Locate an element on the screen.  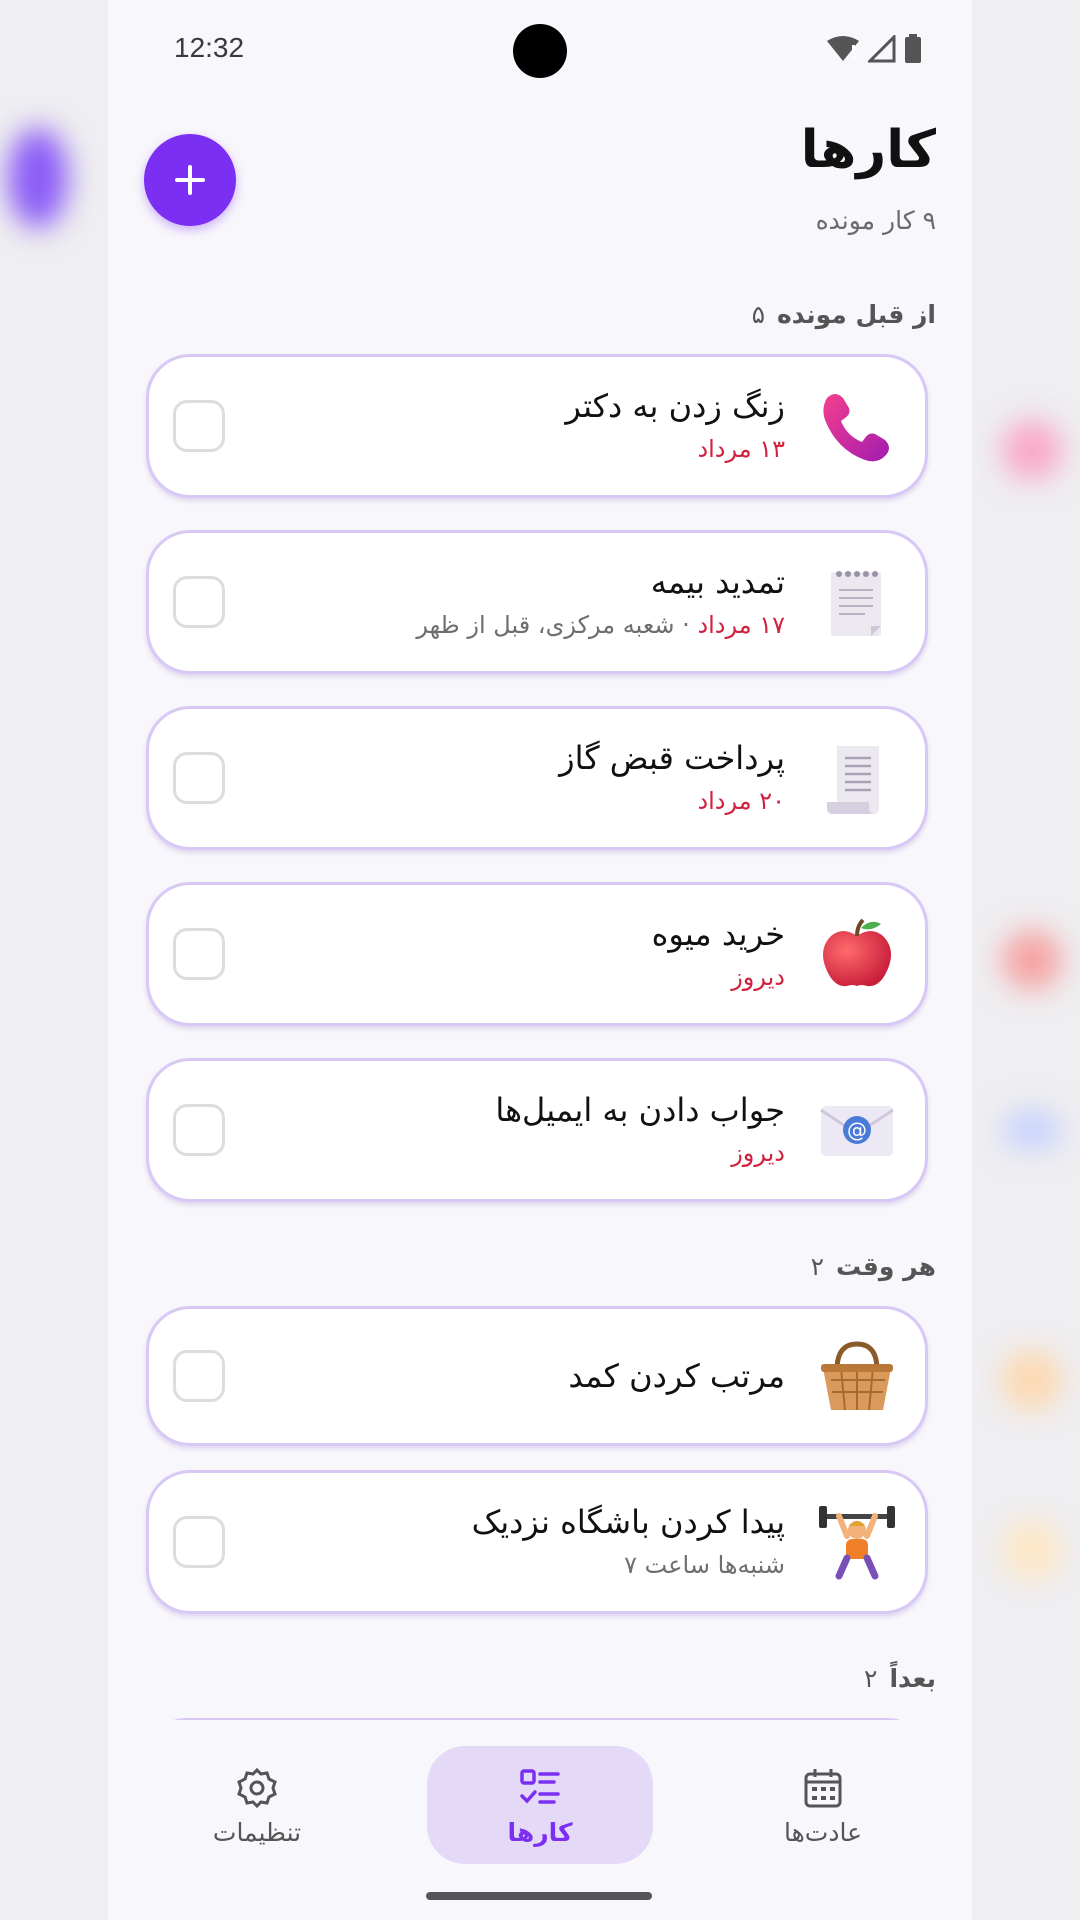
section-header-anytime: هر وقت ۲ is located at coordinates (873, 1266).